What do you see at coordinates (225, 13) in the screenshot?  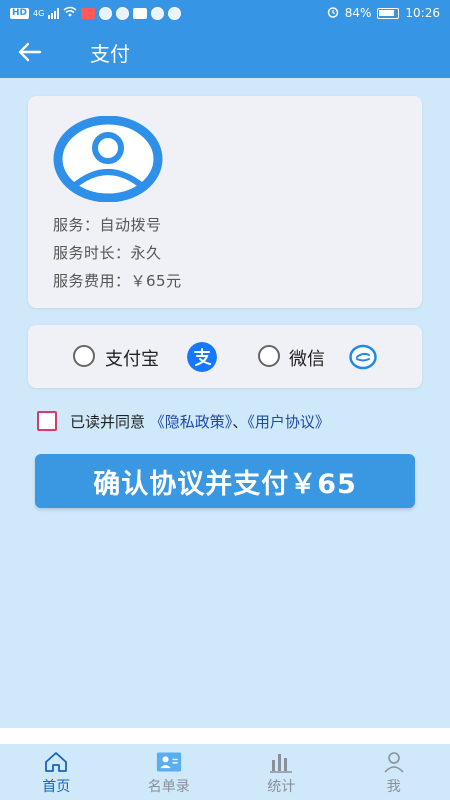 I see `status-bar: HD 4G 84% 10:26` at bounding box center [225, 13].